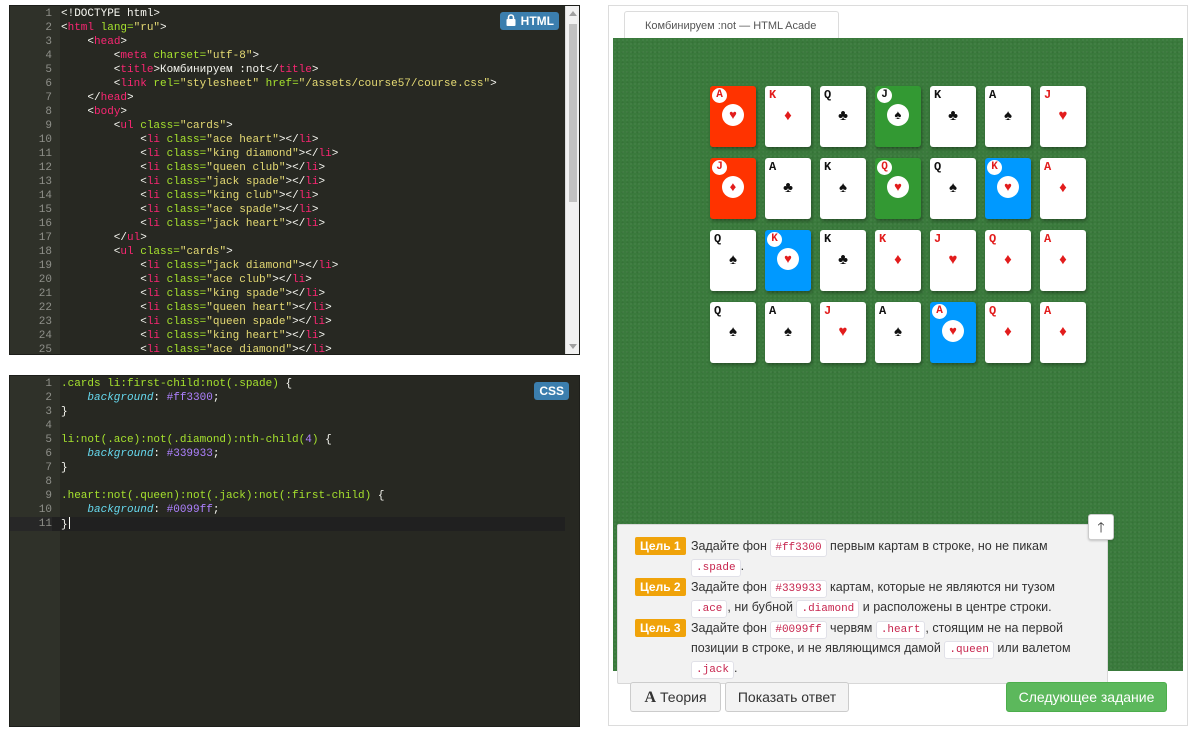 The width and height of the screenshot is (1191, 732). I want to click on code-text: <li class="queen heart"></li>, so click(196, 308).